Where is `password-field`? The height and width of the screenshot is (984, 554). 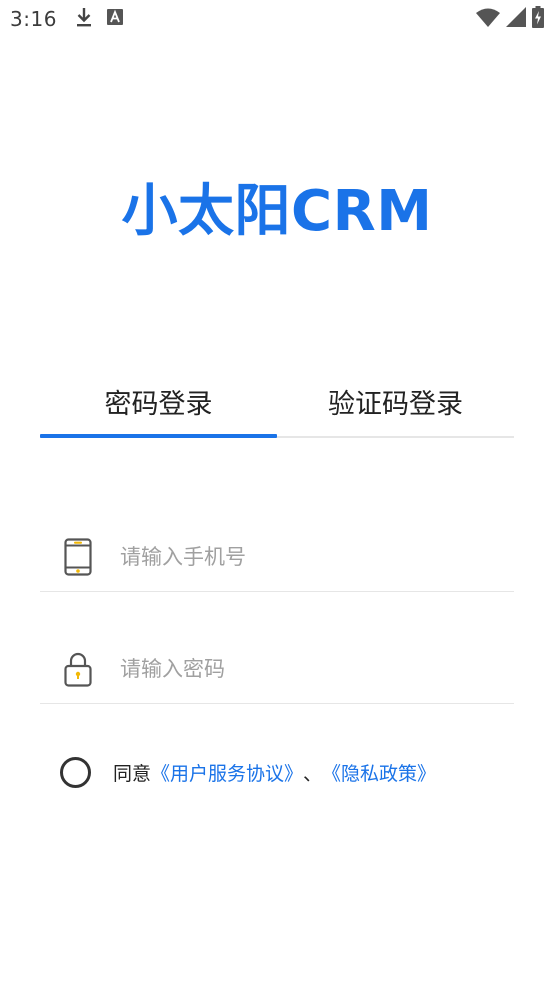
password-field is located at coordinates (277, 669).